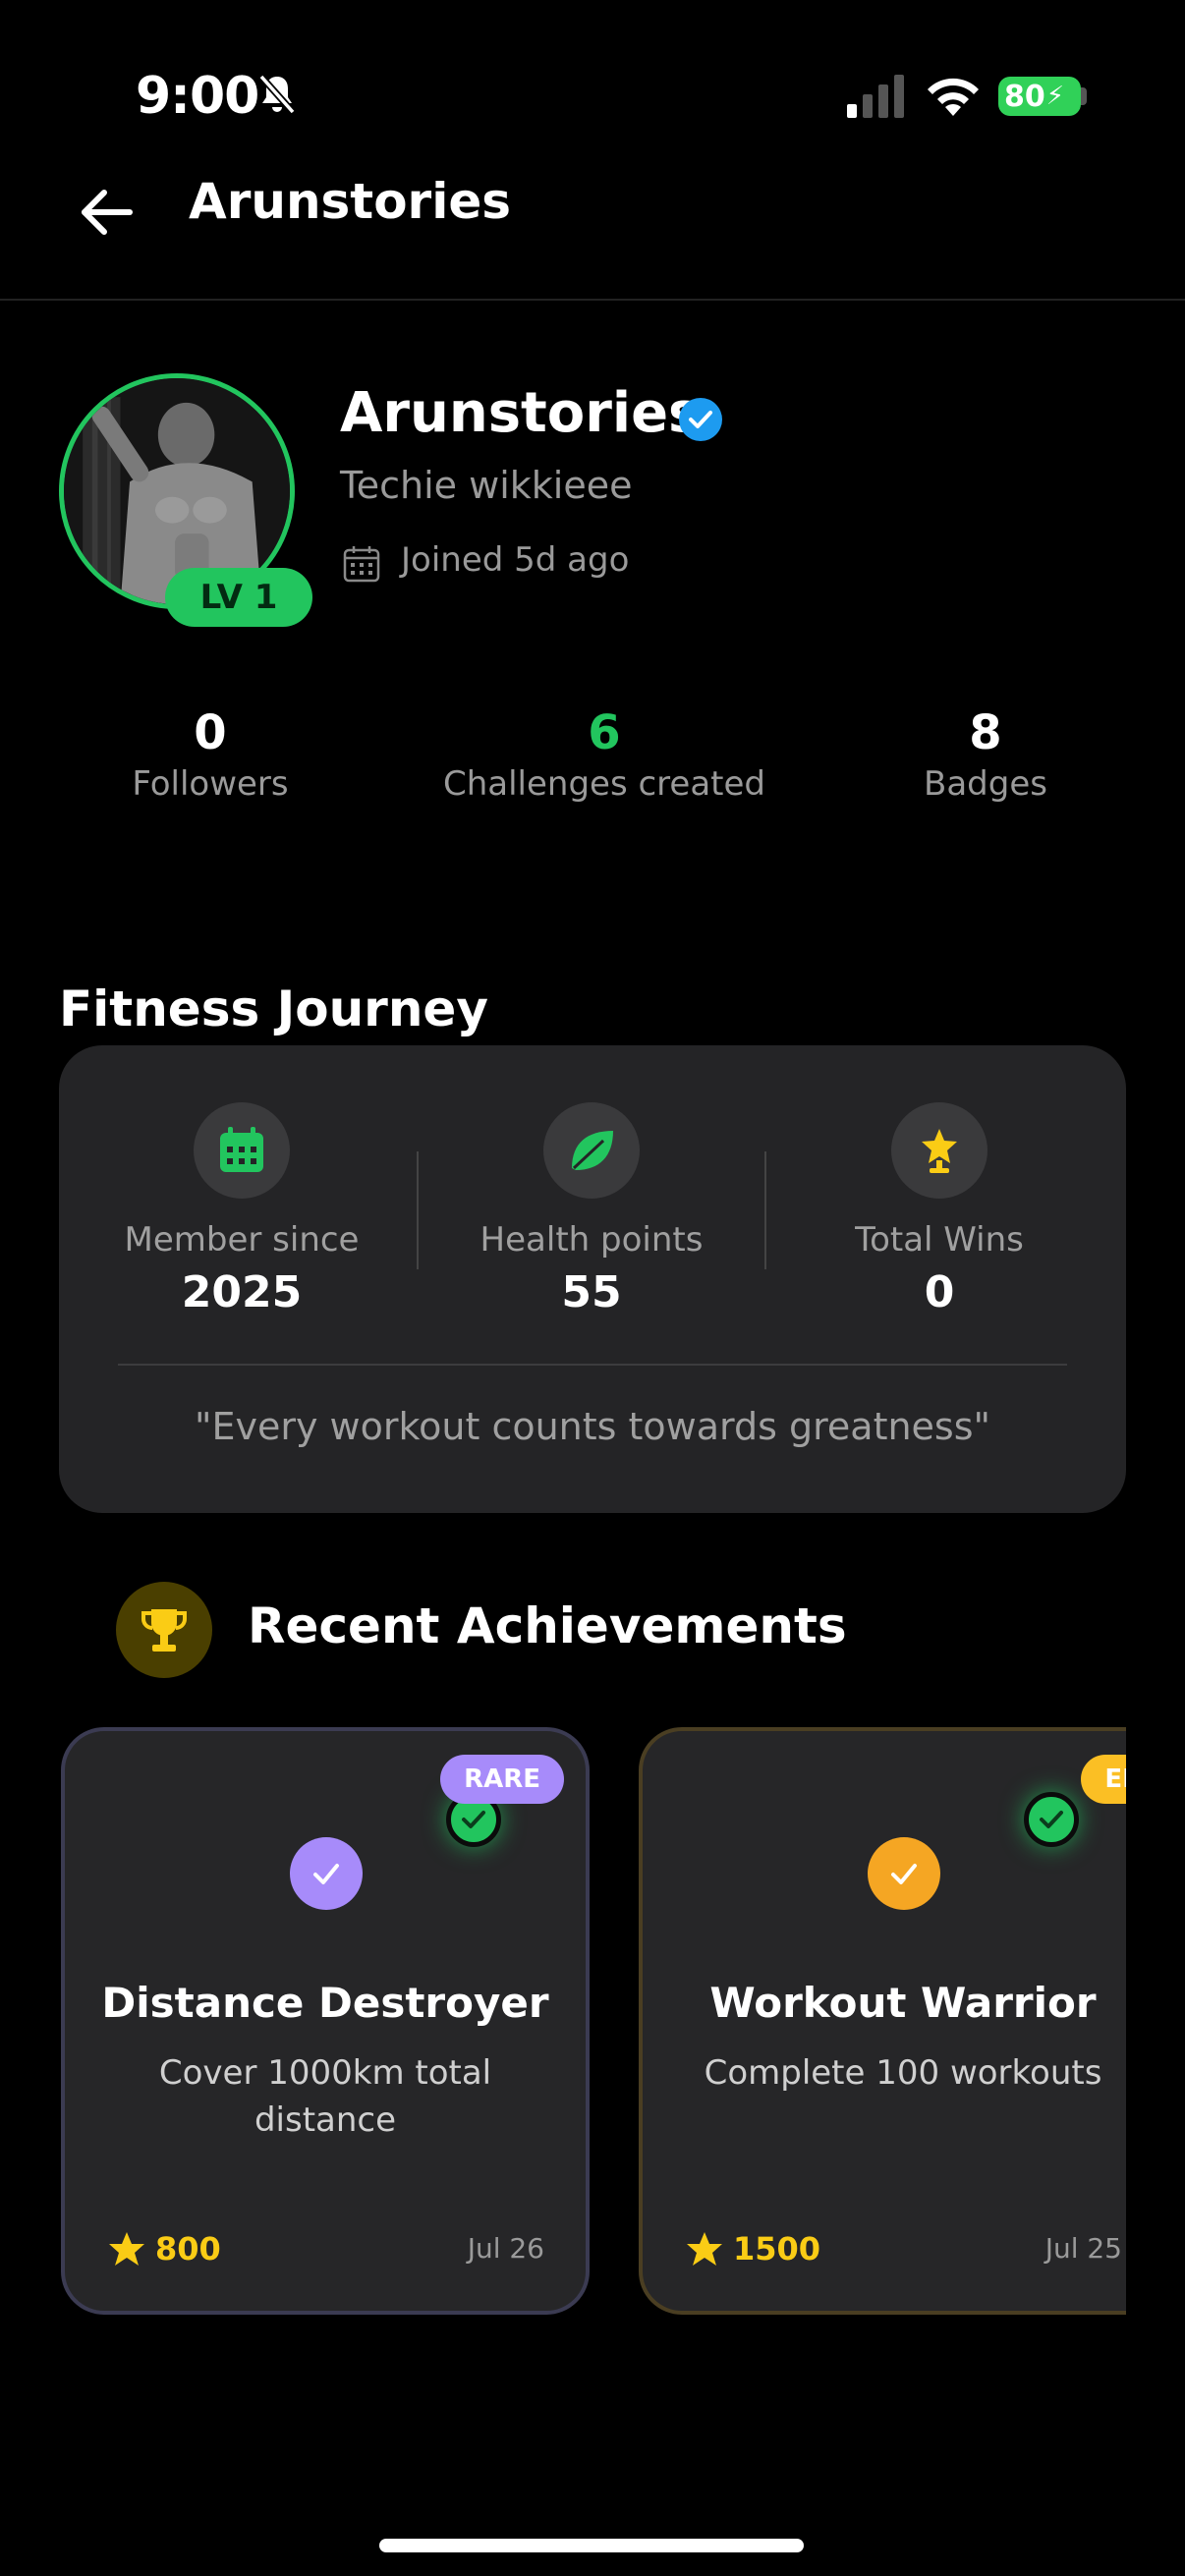 This screenshot has height=2576, width=1185. Describe the element at coordinates (505, 2248) in the screenshot. I see `achievement-date: Jul 26` at that location.